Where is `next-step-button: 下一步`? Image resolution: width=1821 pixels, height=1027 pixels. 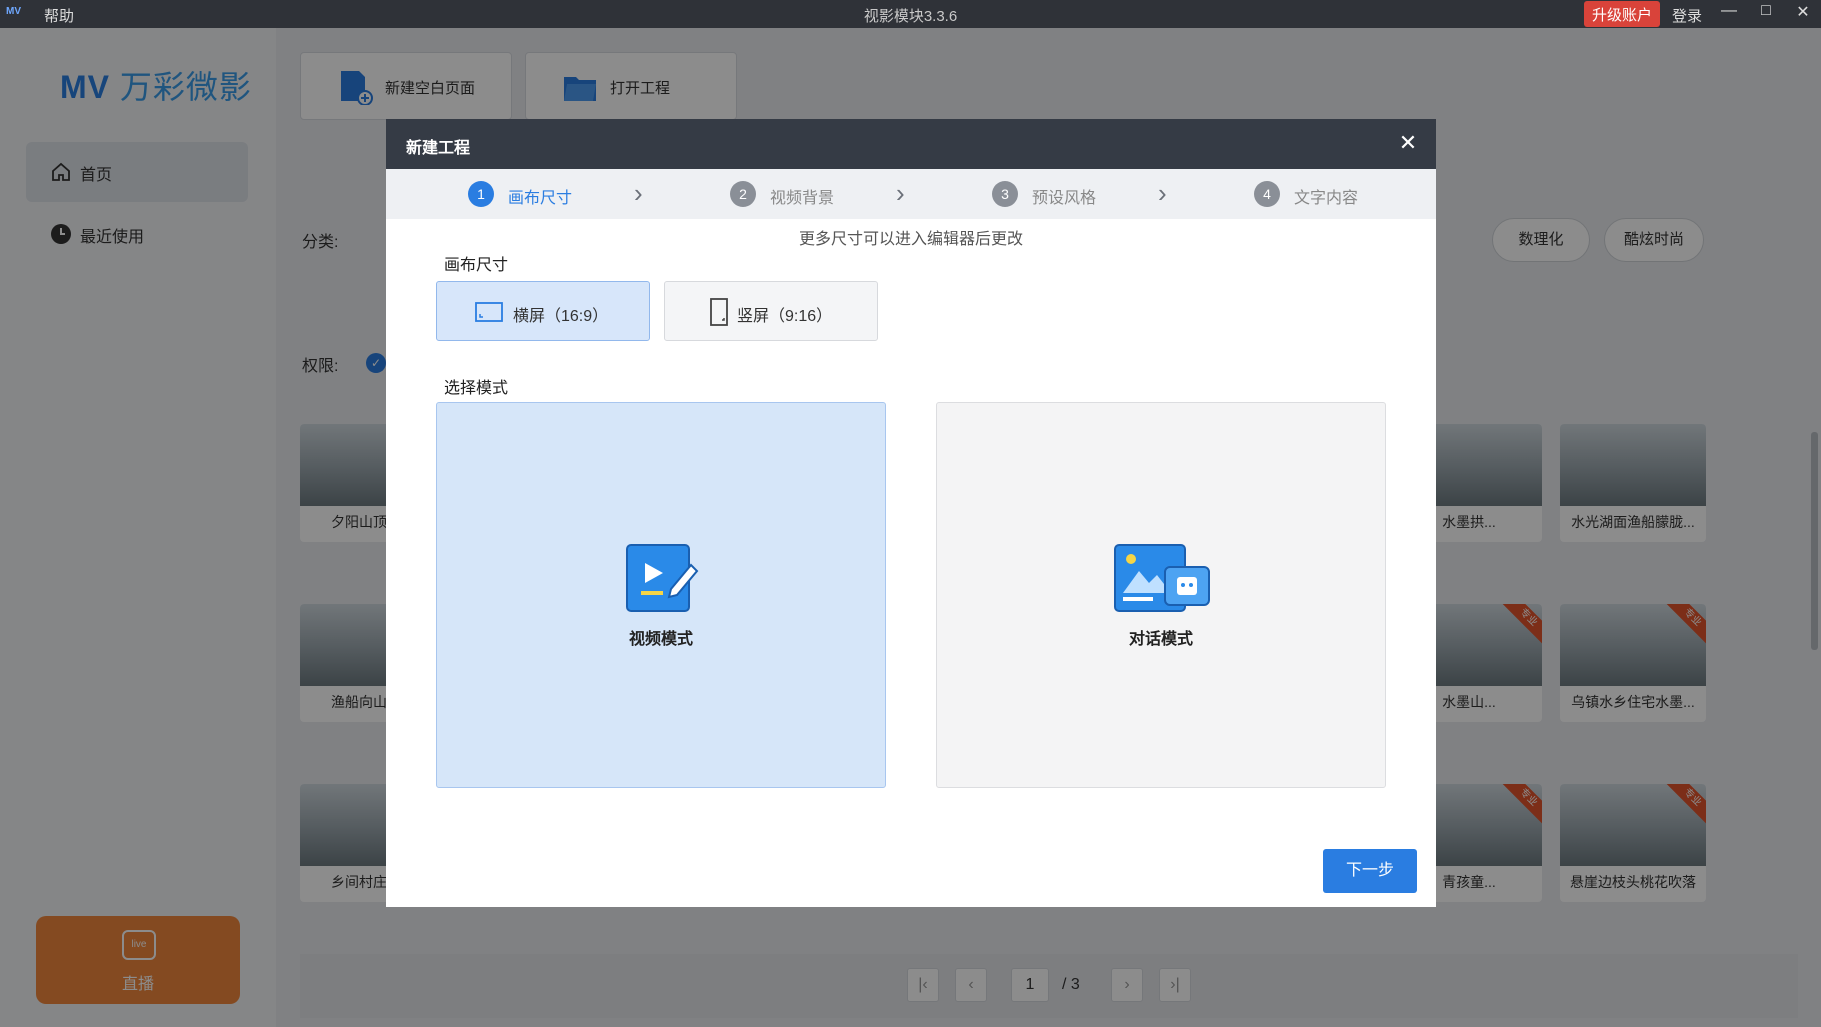 next-step-button: 下一步 is located at coordinates (1370, 871).